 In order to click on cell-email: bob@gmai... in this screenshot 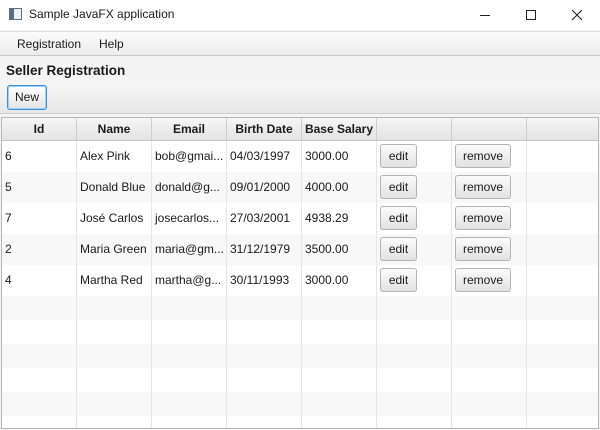, I will do `click(189, 156)`.